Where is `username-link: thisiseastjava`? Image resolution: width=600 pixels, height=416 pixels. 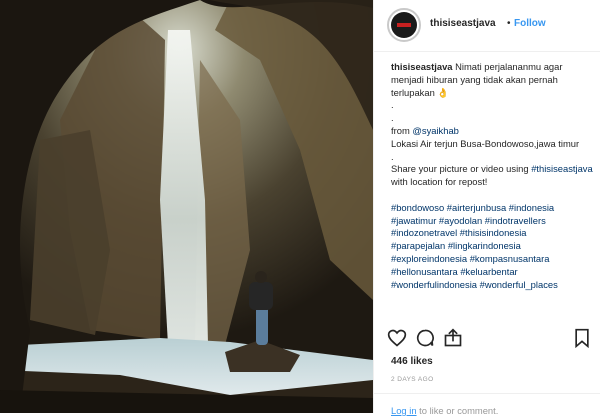
username-link: thisiseastjava is located at coordinates (463, 23).